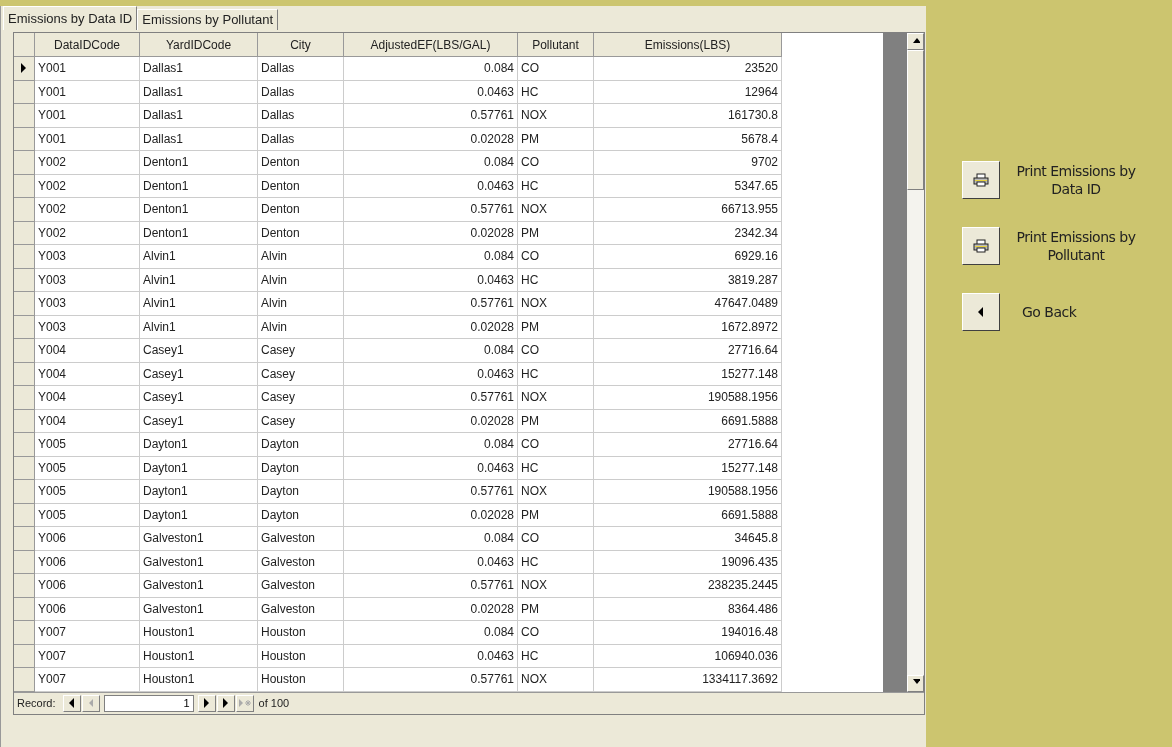 This screenshot has height=747, width=1172. Describe the element at coordinates (274, 703) in the screenshot. I see `record-total: of 100` at that location.